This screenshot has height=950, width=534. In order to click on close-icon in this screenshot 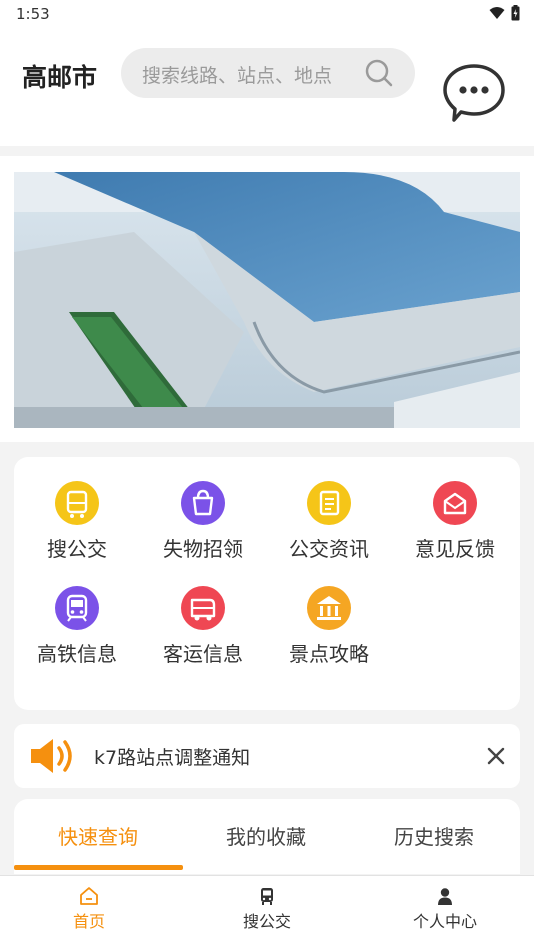, I will do `click(496, 756)`.